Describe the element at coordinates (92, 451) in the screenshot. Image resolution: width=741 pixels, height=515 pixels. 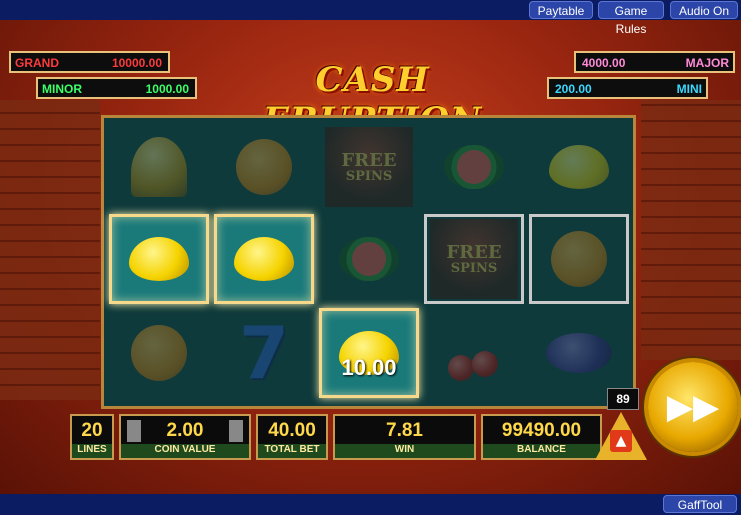
I see `lines-label: LINES` at that location.